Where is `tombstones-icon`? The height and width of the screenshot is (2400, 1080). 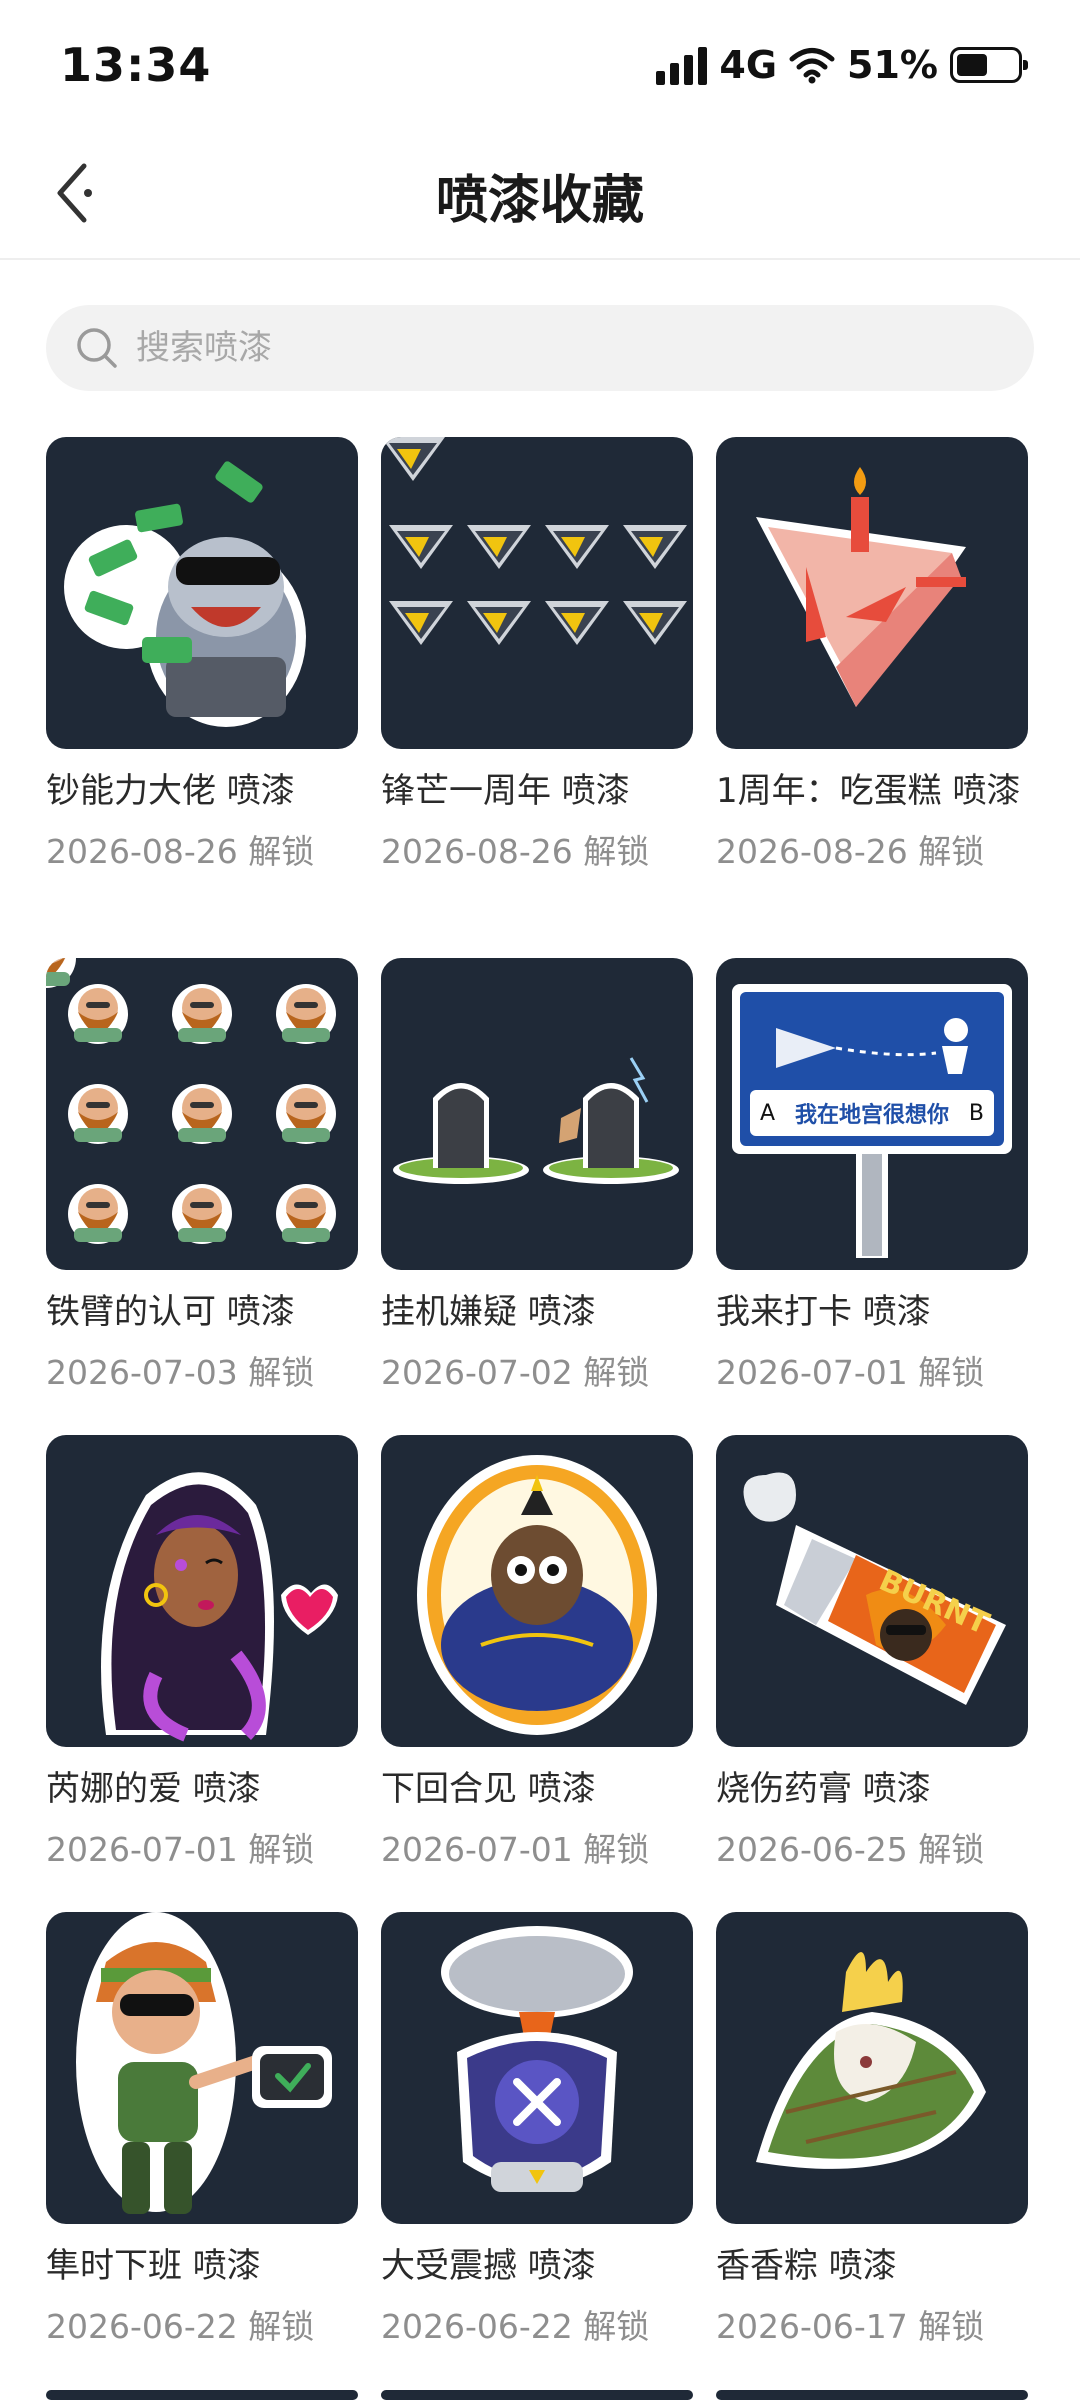 tombstones-icon is located at coordinates (536, 1120).